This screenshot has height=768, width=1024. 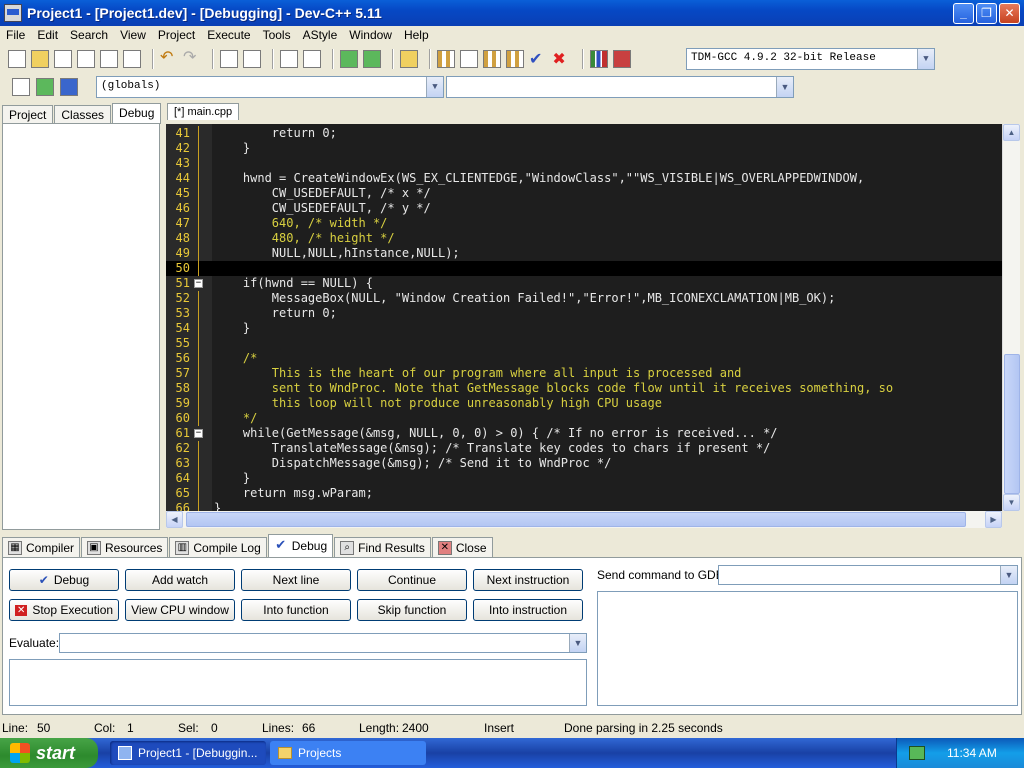 I want to click on menu-tools: Tools, so click(x=277, y=35).